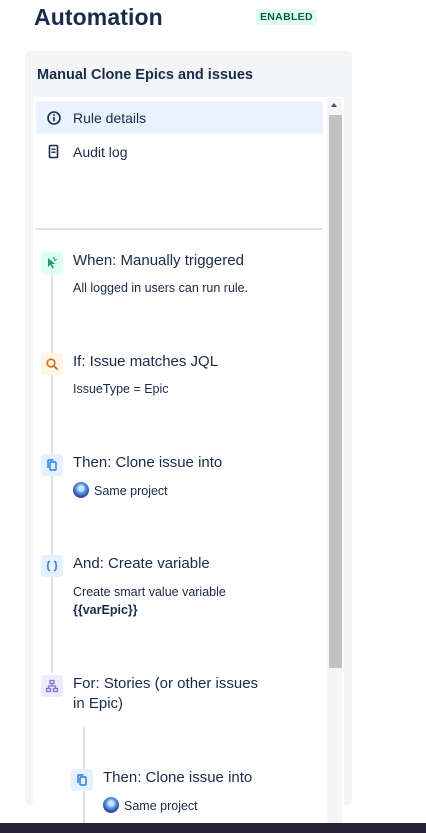  I want to click on bottom-bar, so click(213, 828).